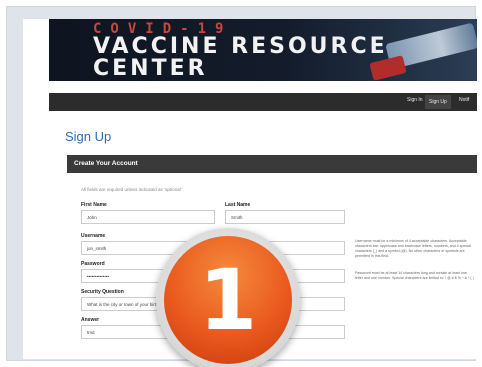 The height and width of the screenshot is (367, 482). Describe the element at coordinates (88, 136) in the screenshot. I see `page-title: Sign Up` at that location.